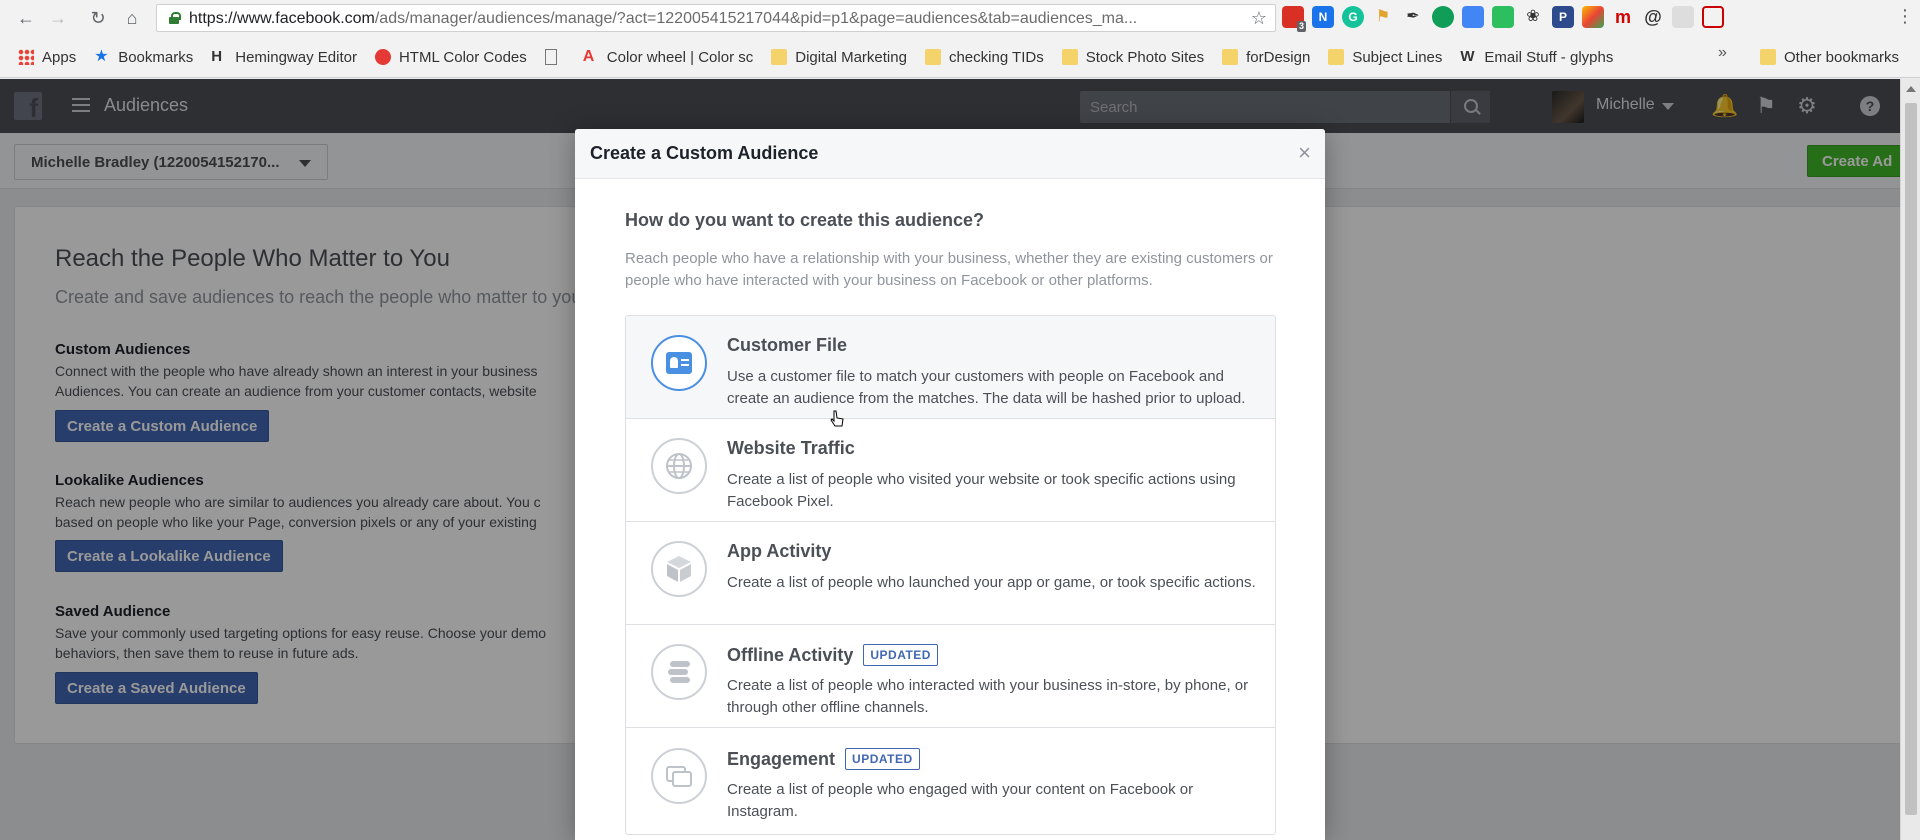 This screenshot has width=1920, height=840. I want to click on globe-icon, so click(679, 466).